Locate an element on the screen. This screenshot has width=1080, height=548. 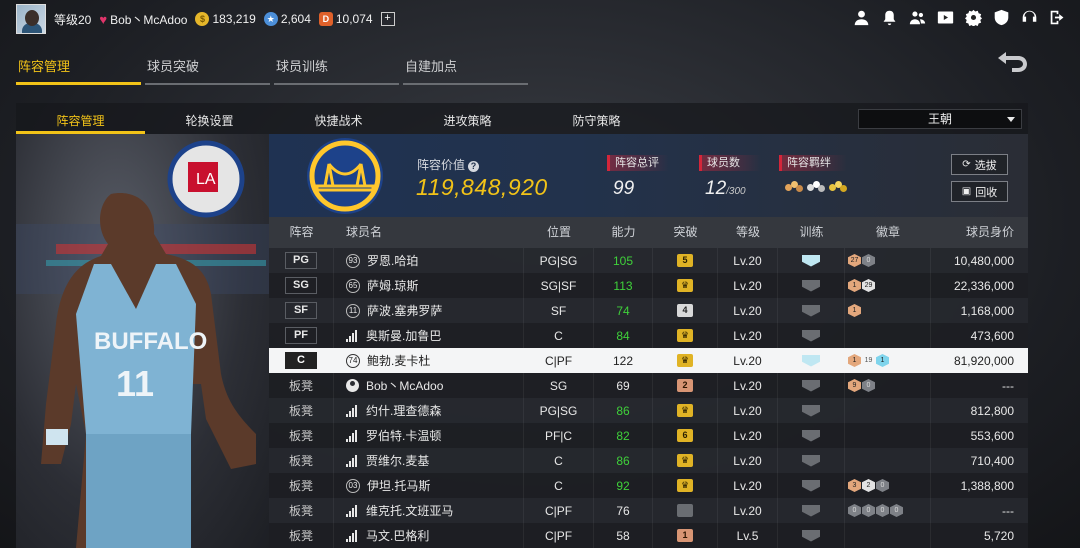
cell-player-name: 约什.理查德森 is located at coordinates (429, 410).